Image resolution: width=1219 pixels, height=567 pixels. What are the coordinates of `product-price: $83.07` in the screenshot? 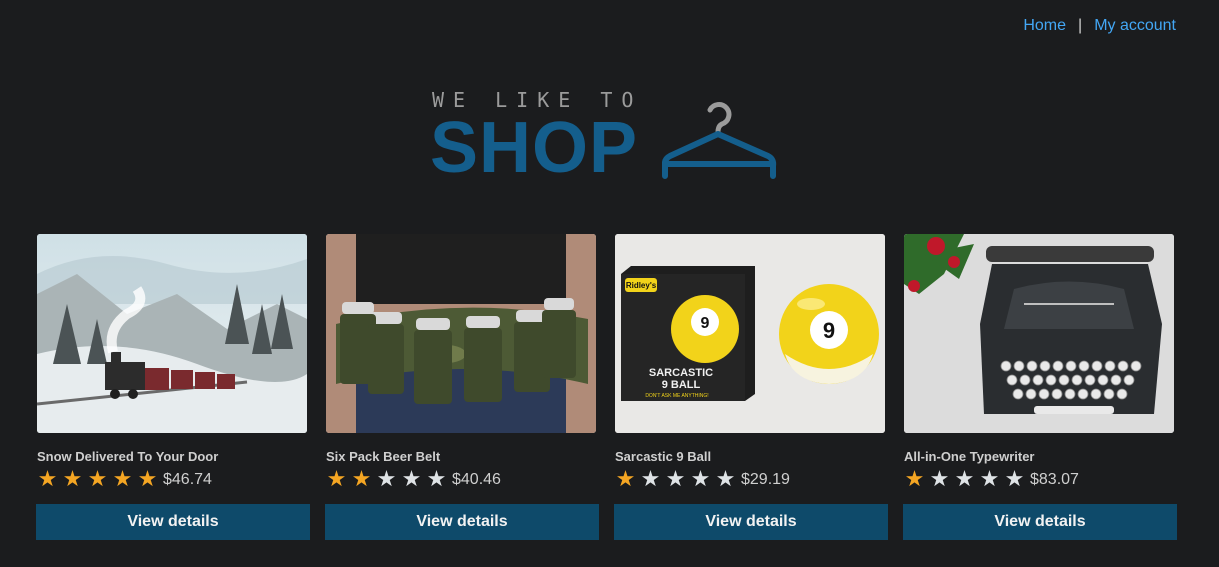 It's located at (1054, 479).